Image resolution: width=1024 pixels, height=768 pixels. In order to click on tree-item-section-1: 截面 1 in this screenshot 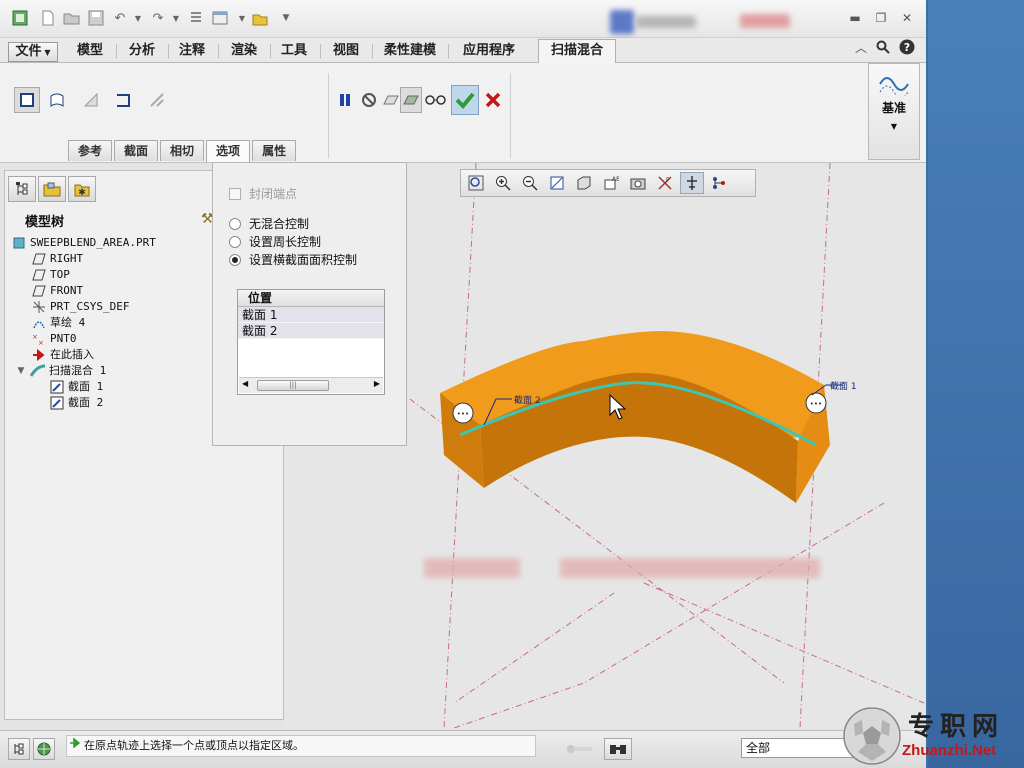, I will do `click(76, 387)`.